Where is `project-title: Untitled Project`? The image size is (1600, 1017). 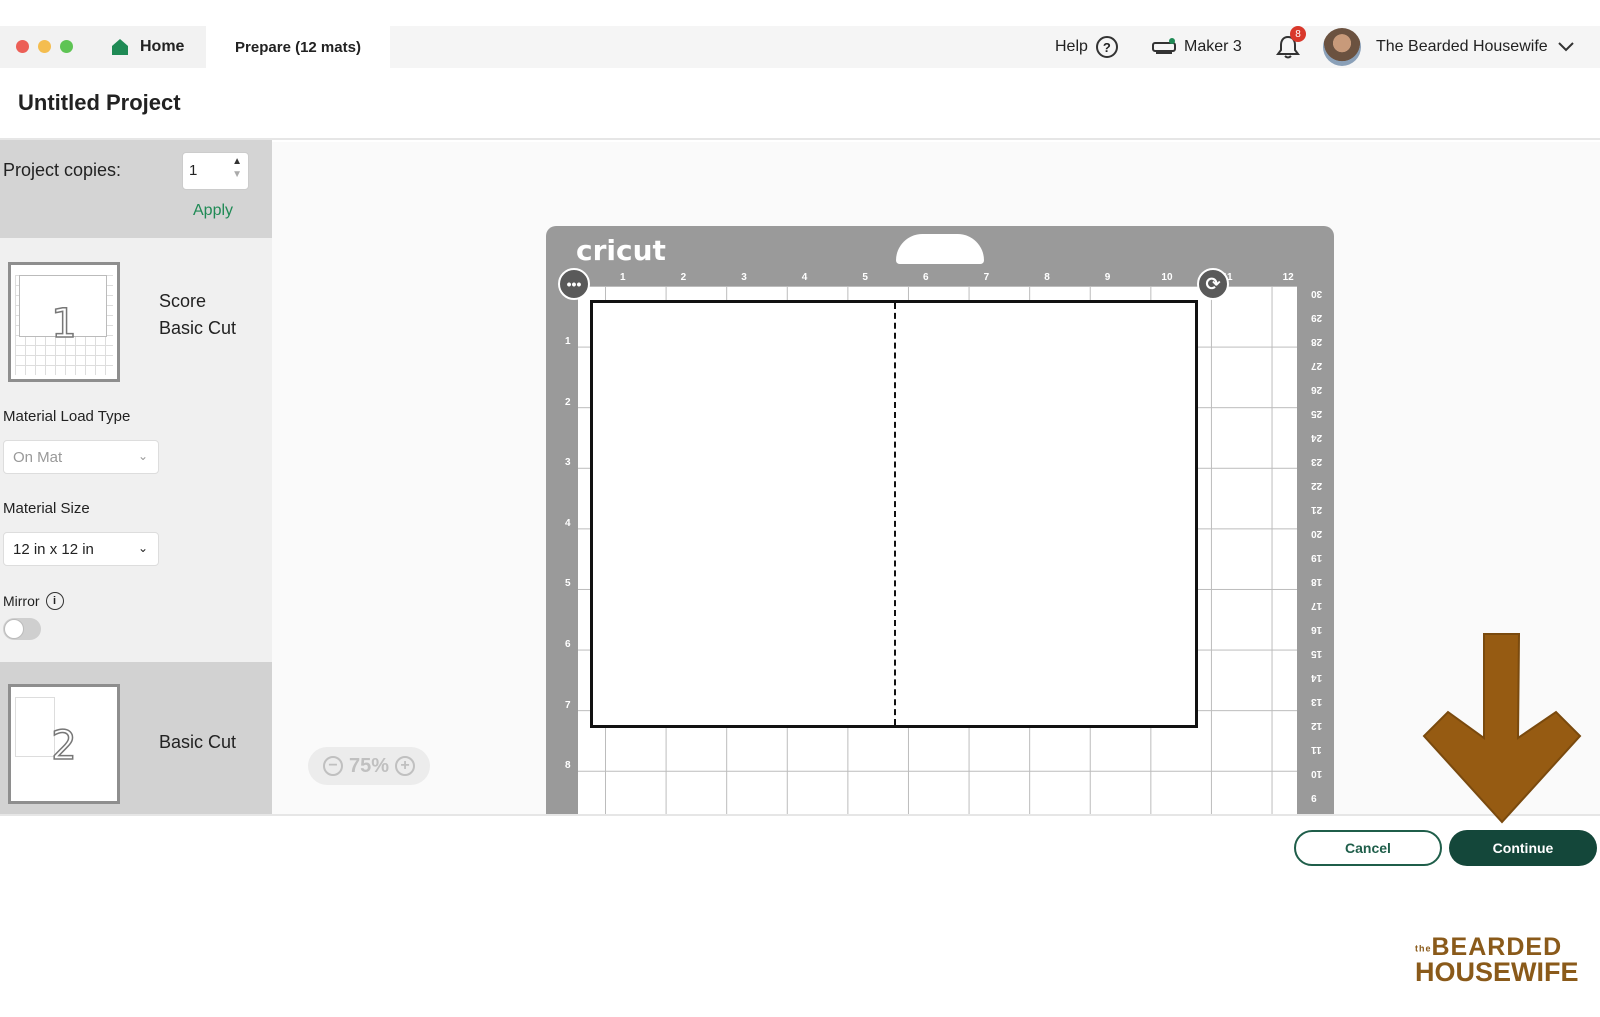 project-title: Untitled Project is located at coordinates (99, 102).